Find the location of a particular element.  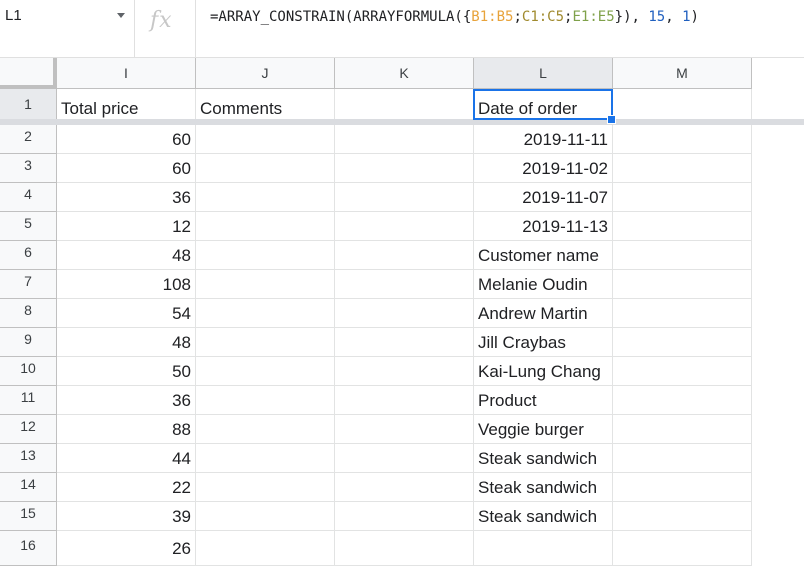

cell-i16: 26 is located at coordinates (126, 548).